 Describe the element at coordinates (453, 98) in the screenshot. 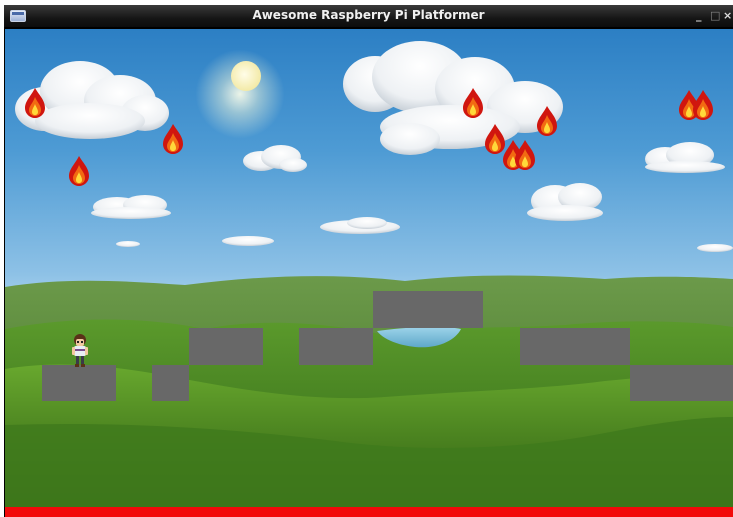

I see `cloud-large-center` at that location.